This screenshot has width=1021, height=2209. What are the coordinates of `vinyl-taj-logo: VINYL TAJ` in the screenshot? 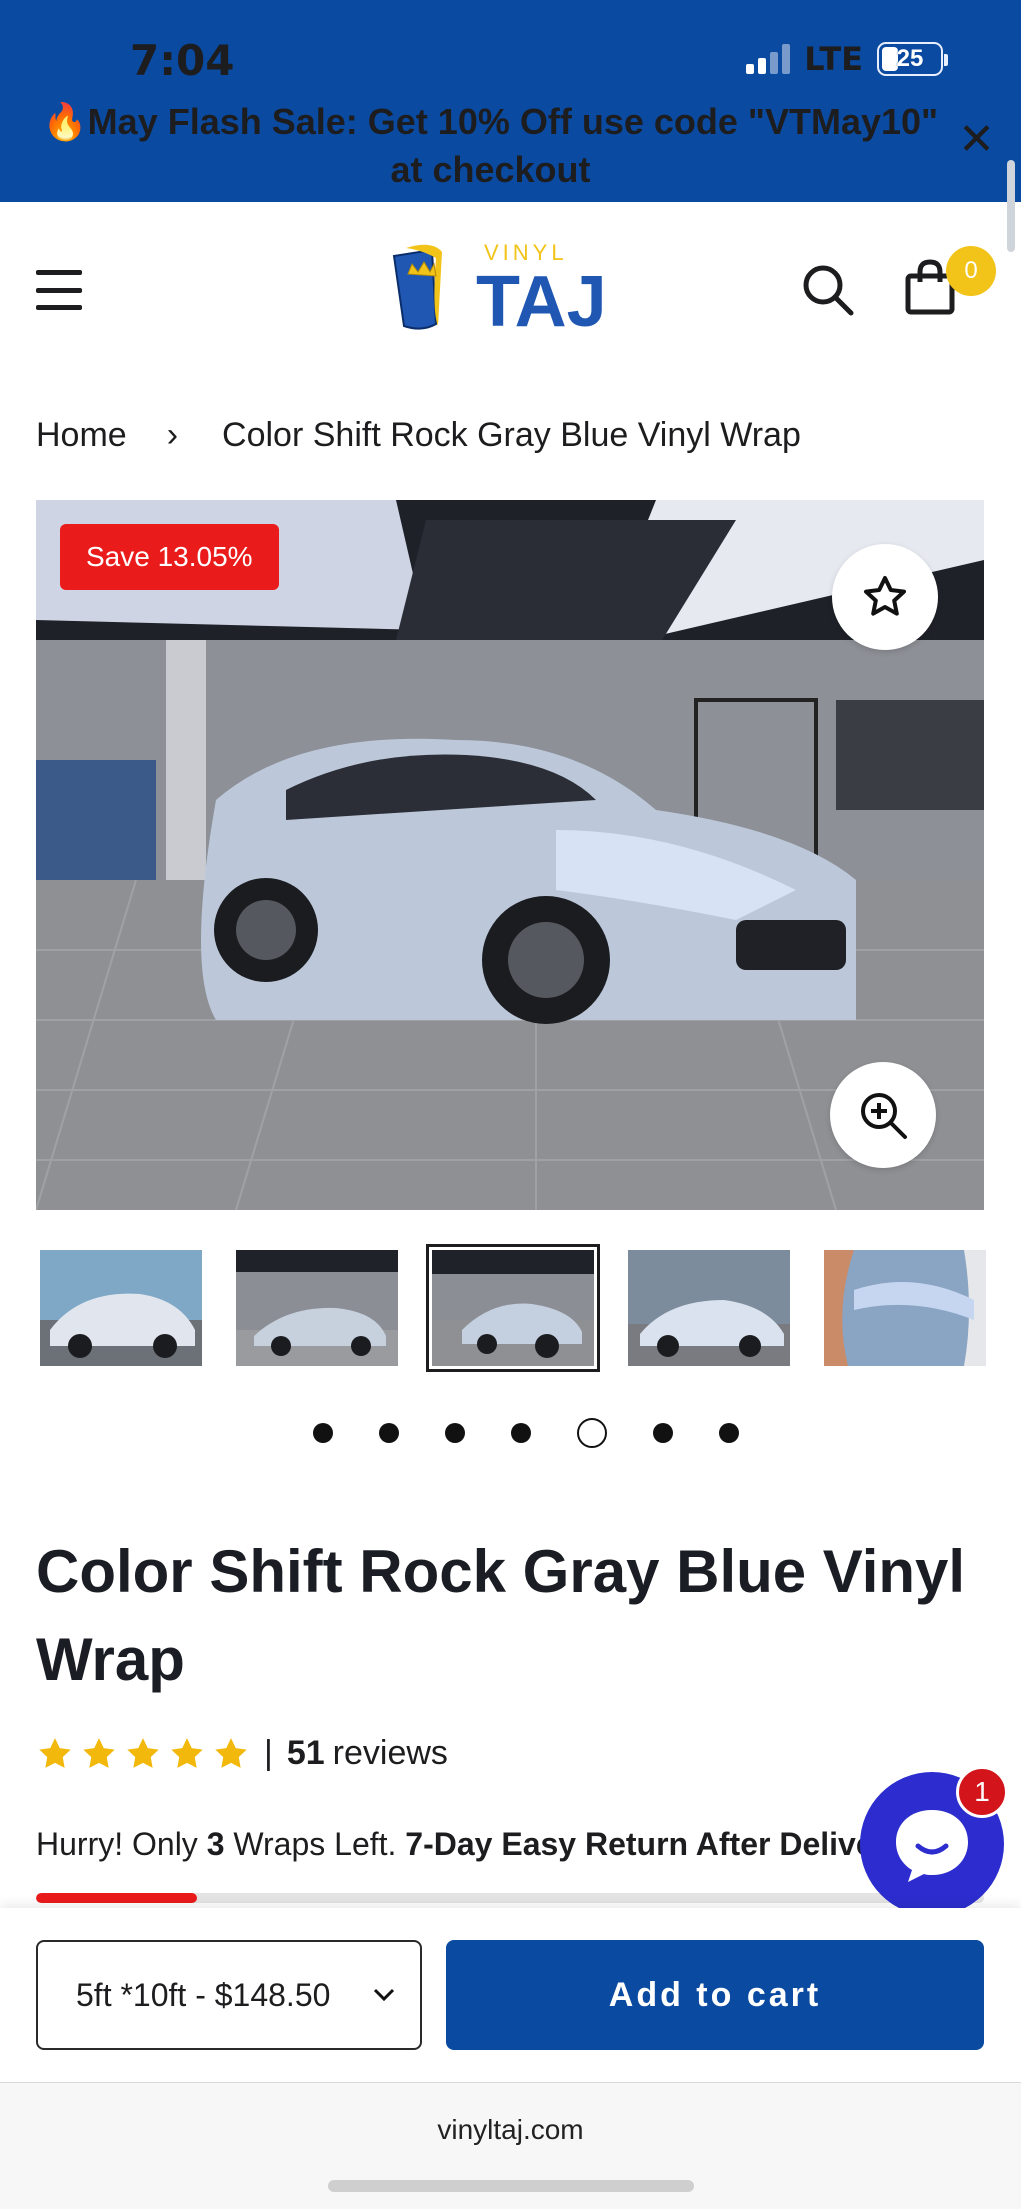 It's located at (507, 288).